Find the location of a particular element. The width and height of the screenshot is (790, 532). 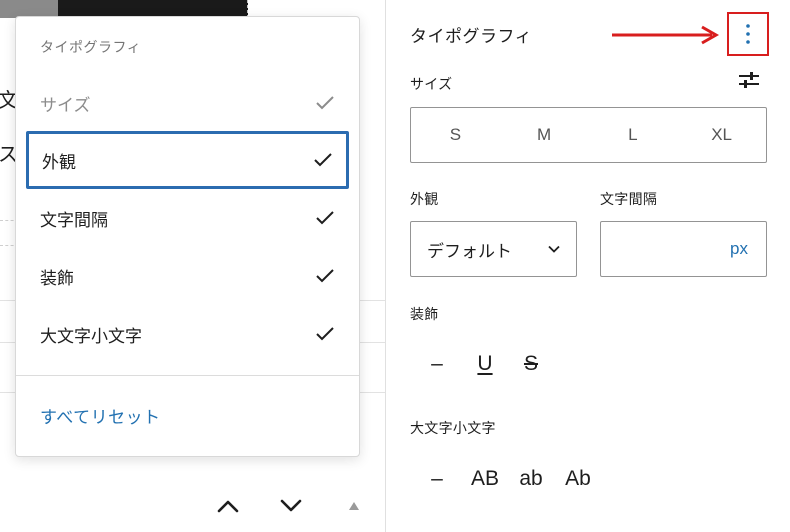

annotation-arrow-icon is located at coordinates (666, 35).